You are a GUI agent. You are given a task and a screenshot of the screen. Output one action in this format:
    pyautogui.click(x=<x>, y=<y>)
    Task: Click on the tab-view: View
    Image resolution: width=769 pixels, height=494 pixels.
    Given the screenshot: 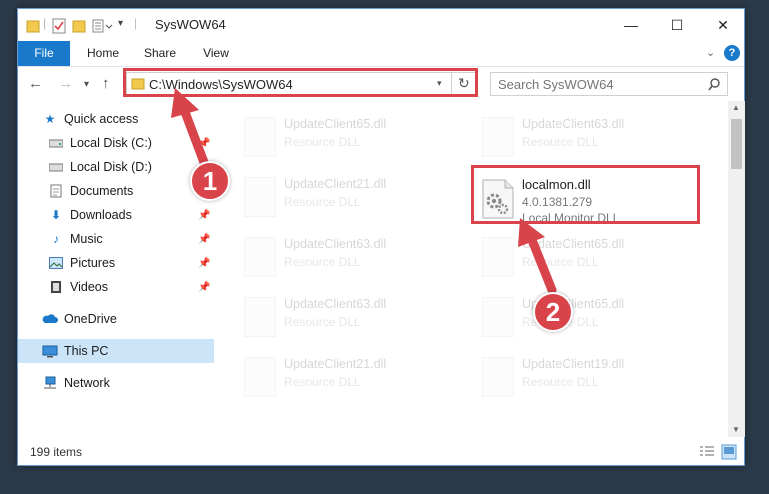 What is the action you would take?
    pyautogui.click(x=216, y=53)
    